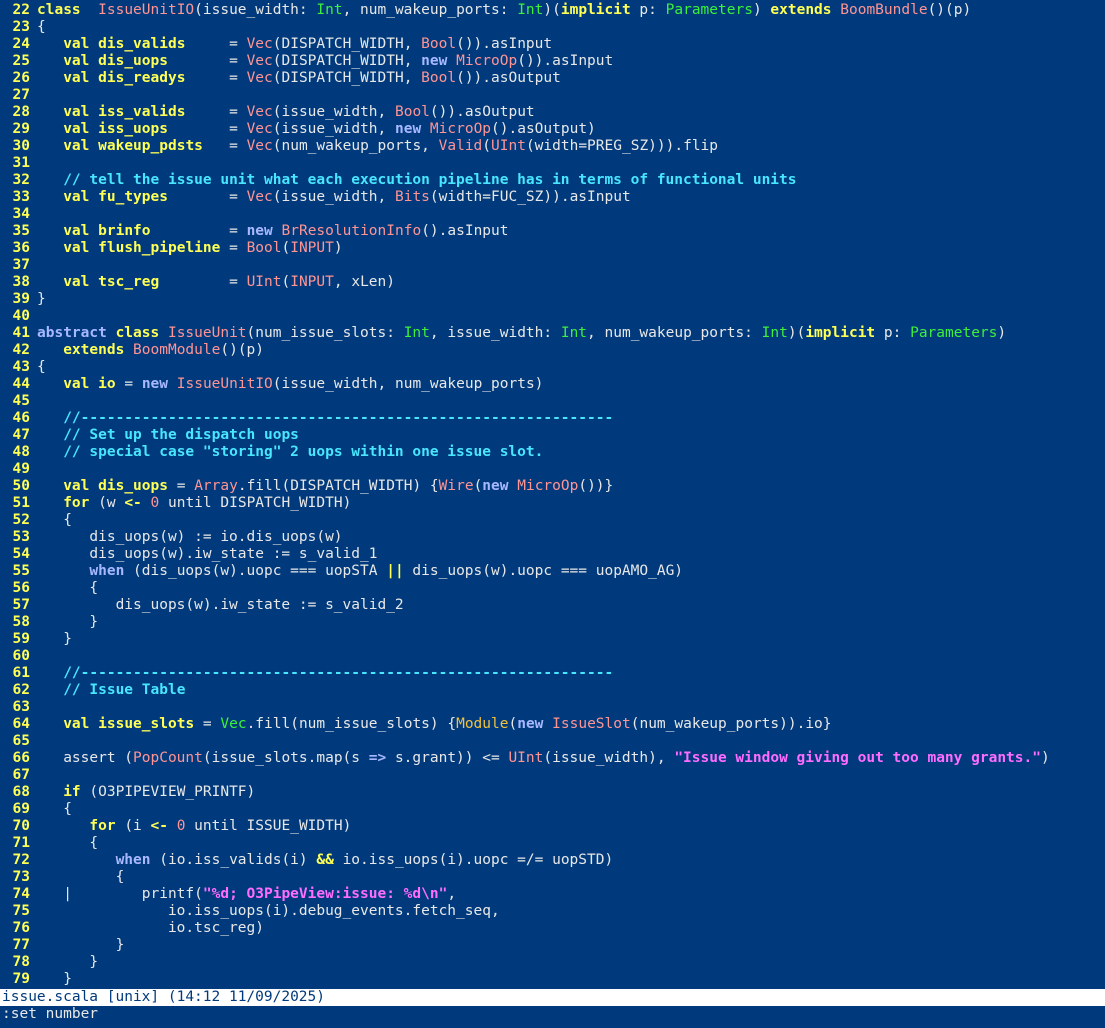 This screenshot has height=1028, width=1105. What do you see at coordinates (552, 707) in the screenshot?
I see `code-line: 63` at bounding box center [552, 707].